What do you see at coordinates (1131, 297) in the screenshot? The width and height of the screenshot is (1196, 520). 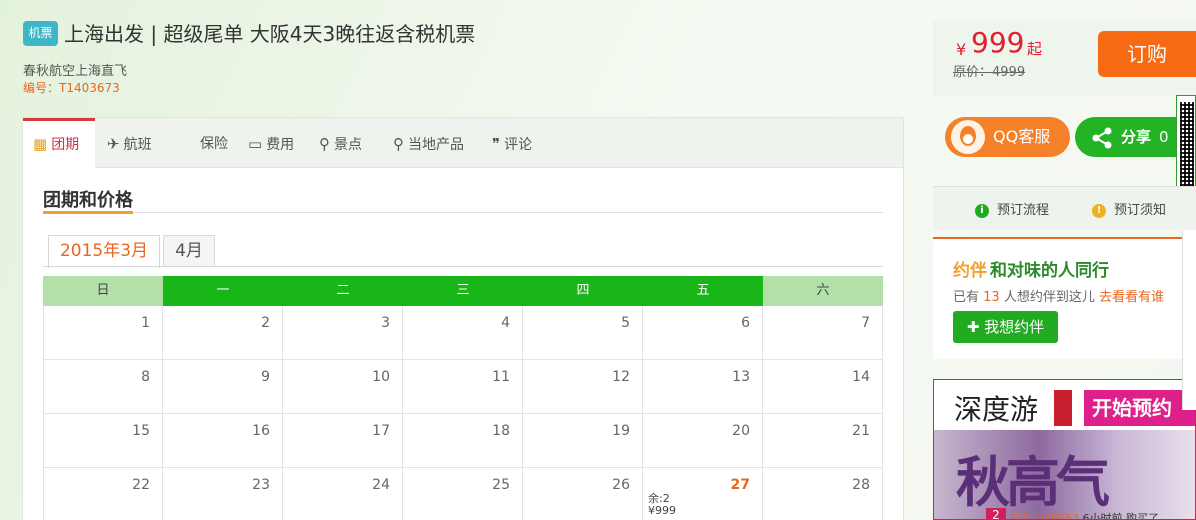 I see `buddy-see-who-link: 去看看有谁` at bounding box center [1131, 297].